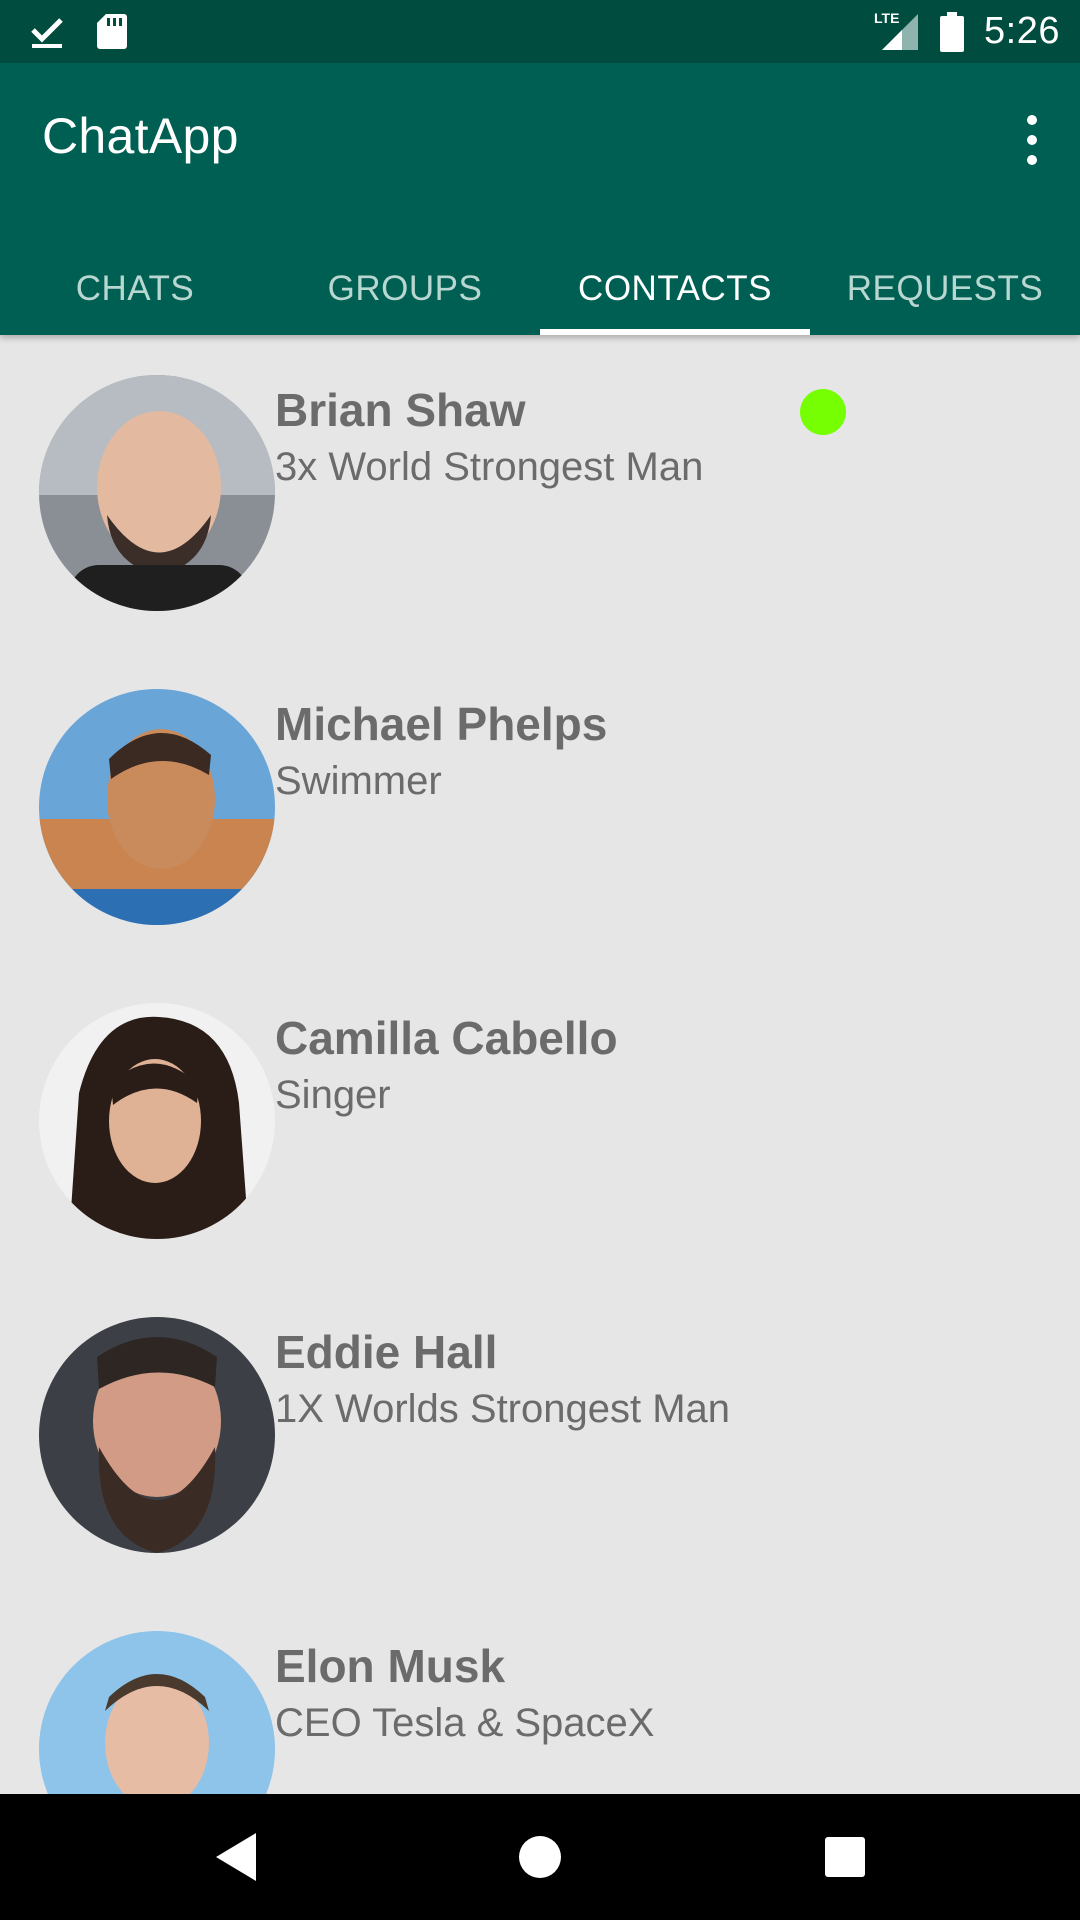 Image resolution: width=1080 pixels, height=1920 pixels. Describe the element at coordinates (446, 1038) in the screenshot. I see `contact-name: Camilla Cabello` at that location.